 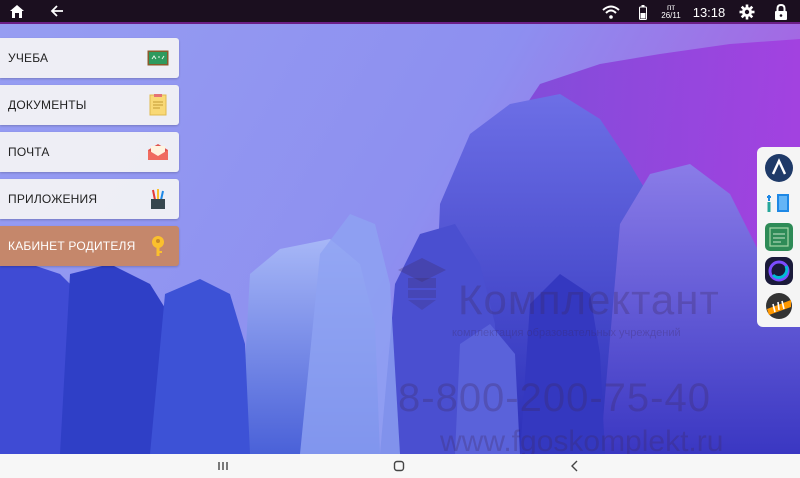 I want to click on menu-item-label: УЧЕБА, so click(x=28, y=58).